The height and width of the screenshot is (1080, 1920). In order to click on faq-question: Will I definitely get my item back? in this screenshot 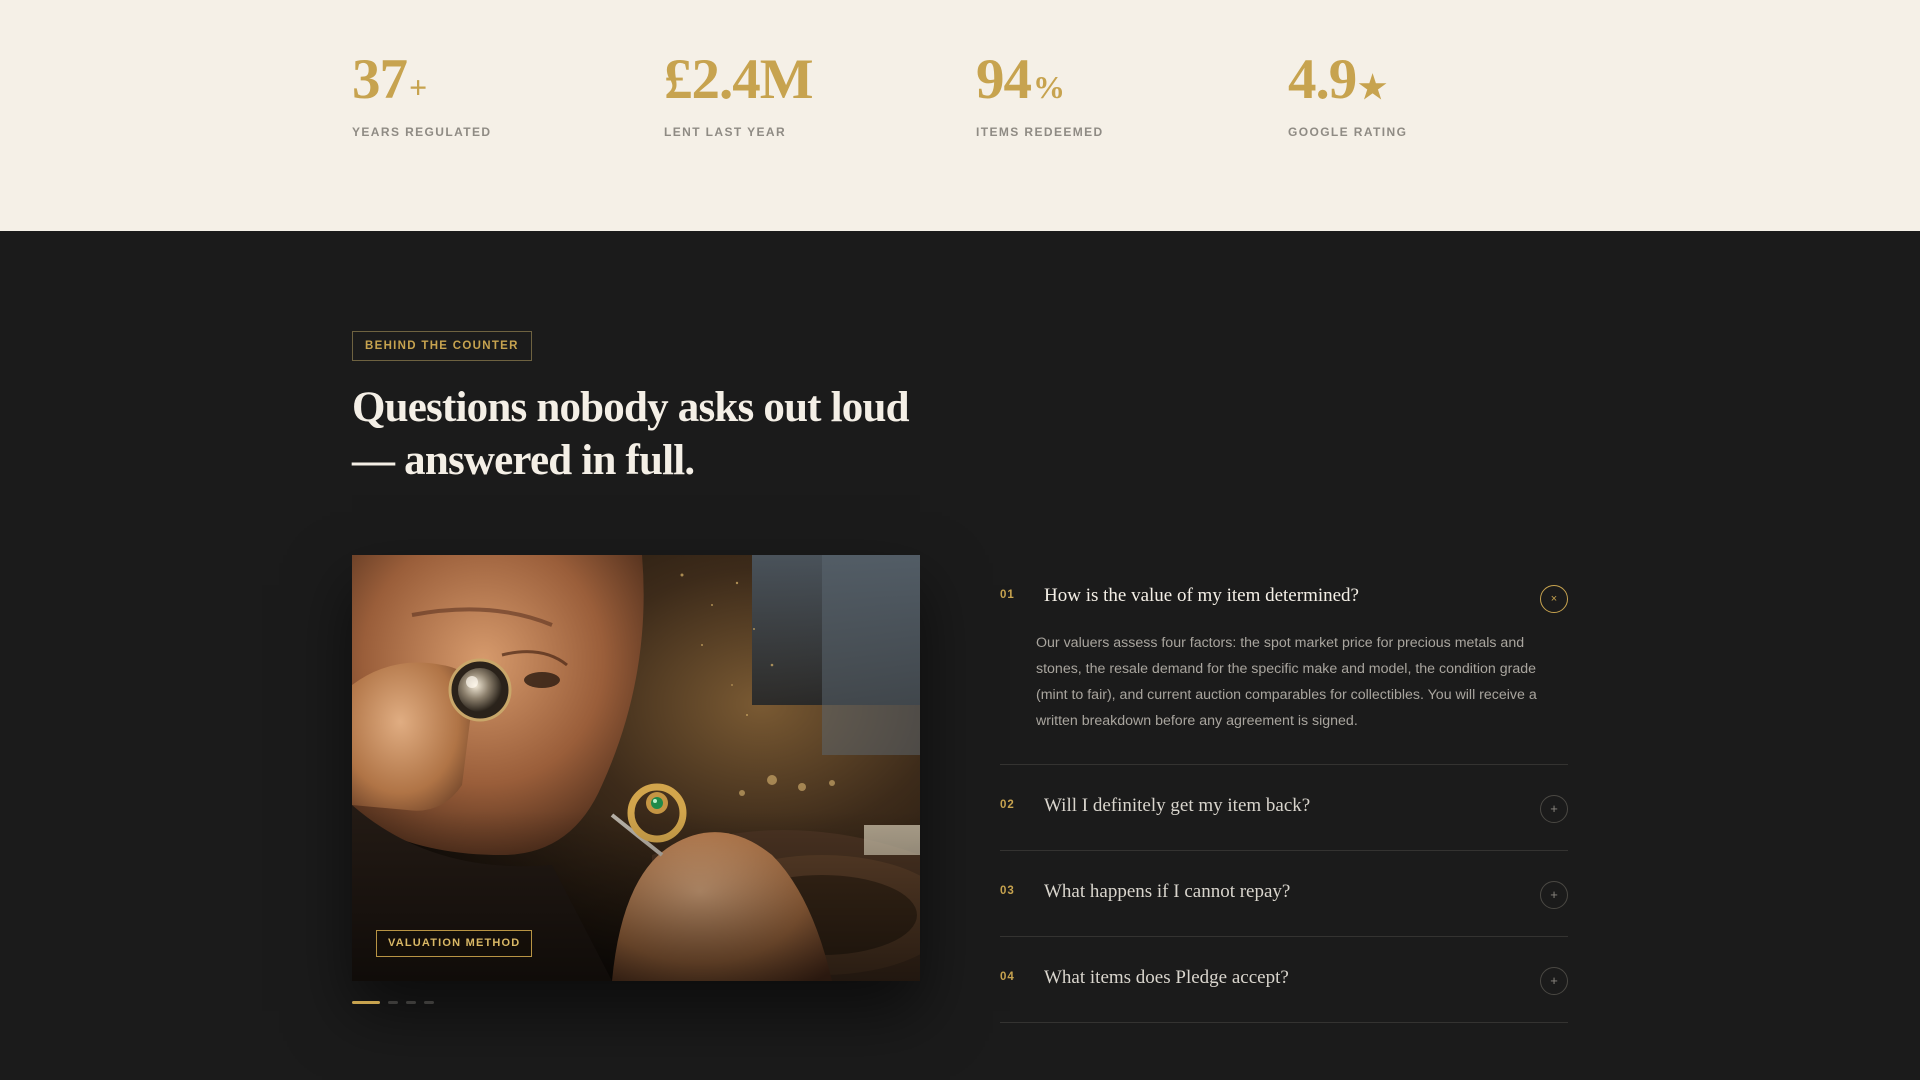, I will do `click(1177, 805)`.